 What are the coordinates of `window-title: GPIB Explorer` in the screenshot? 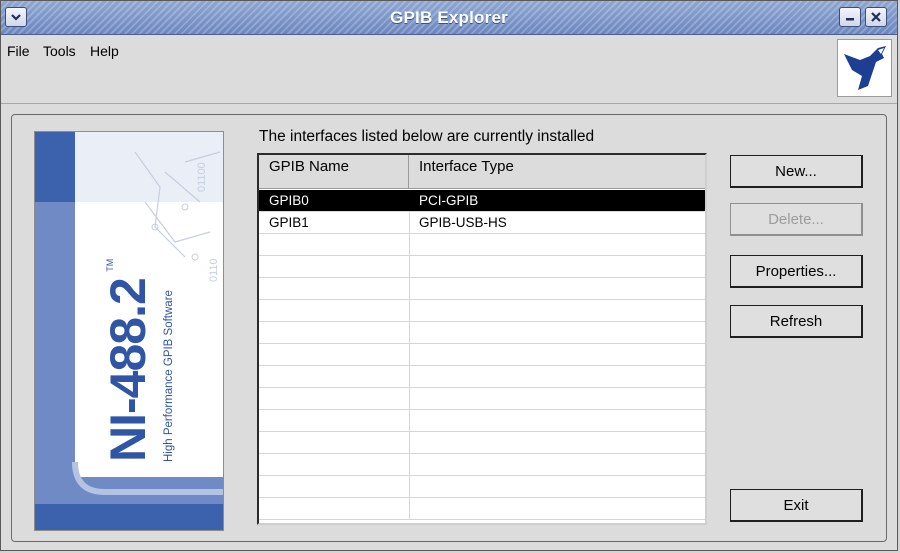 It's located at (449, 17).